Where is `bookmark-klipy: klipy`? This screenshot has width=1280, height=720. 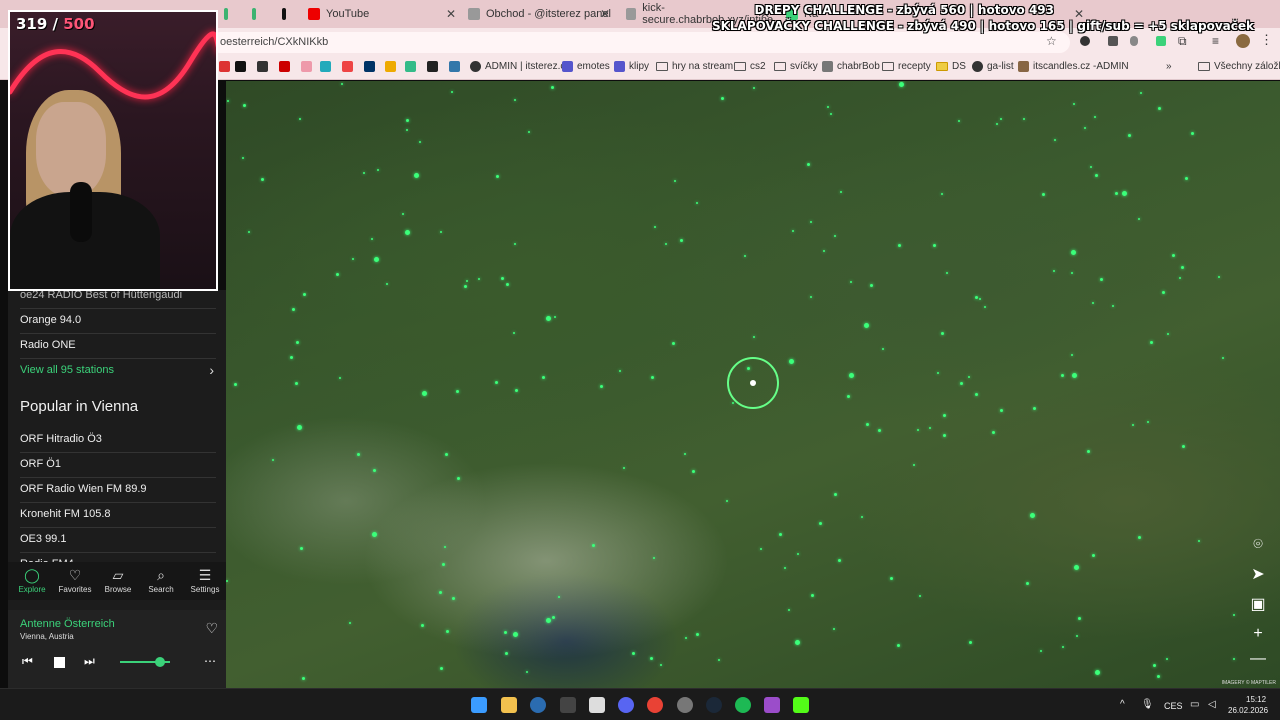
bookmark-klipy: klipy is located at coordinates (631, 66).